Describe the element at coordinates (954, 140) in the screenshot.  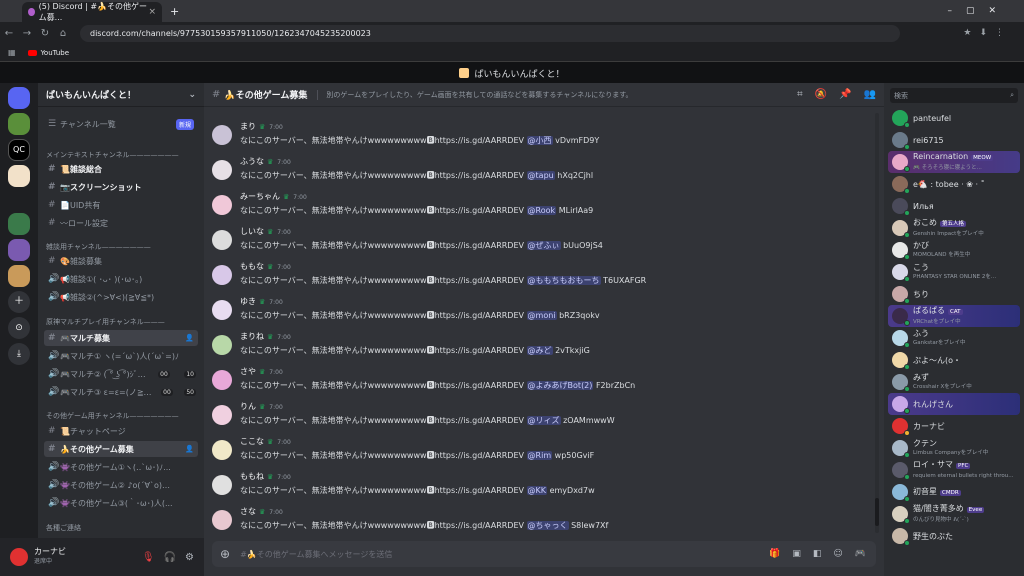
I see `member-item: rei6715` at that location.